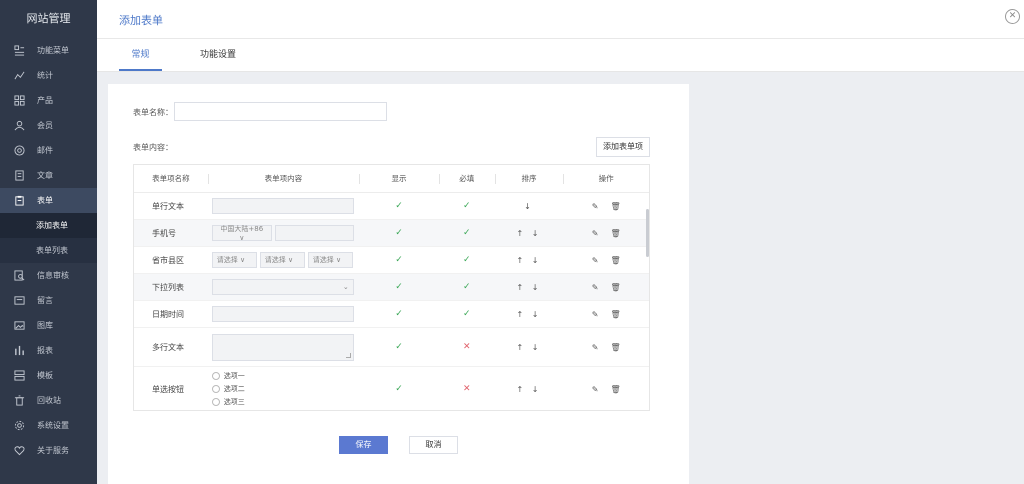 This screenshot has height=484, width=1024. Describe the element at coordinates (19, 351) in the screenshot. I see `bar-chart-icon` at that location.